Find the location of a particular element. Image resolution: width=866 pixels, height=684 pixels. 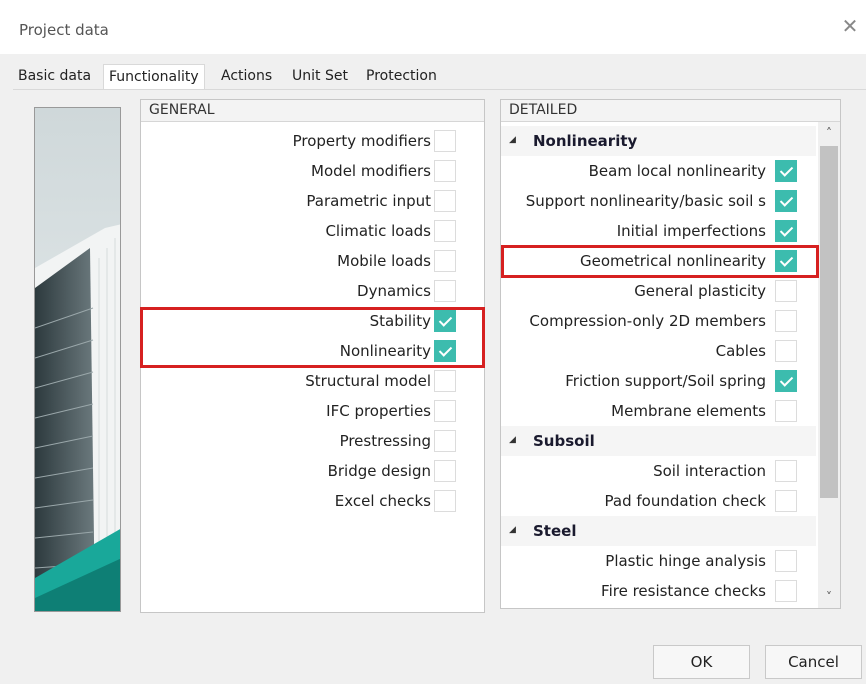

detailed-item-fire-resistance-checks: Fire resistance checks is located at coordinates (633, 591).